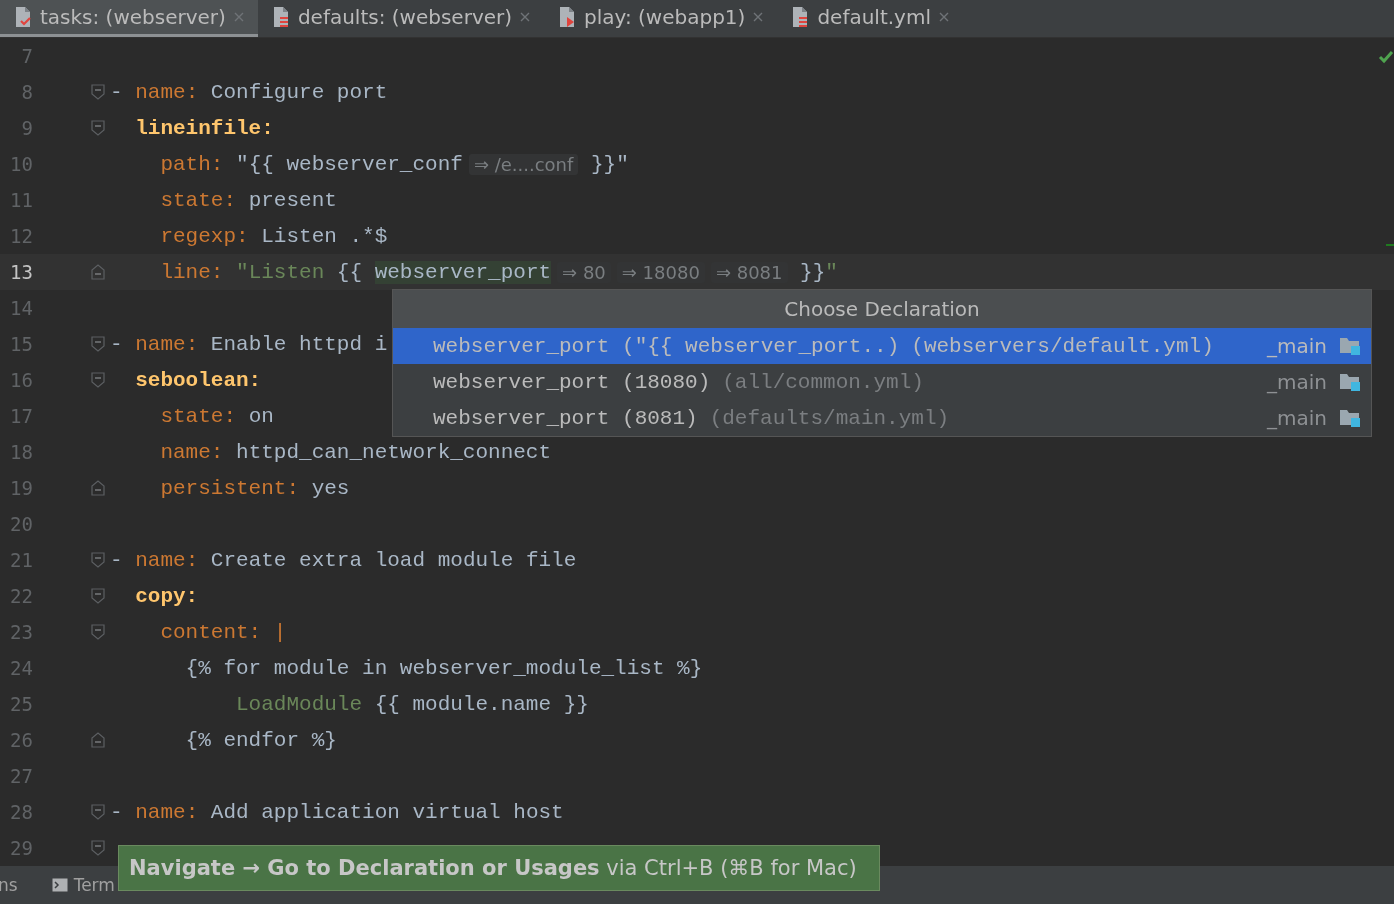 The height and width of the screenshot is (904, 1394). I want to click on editor-tab: default.yml, so click(870, 18).